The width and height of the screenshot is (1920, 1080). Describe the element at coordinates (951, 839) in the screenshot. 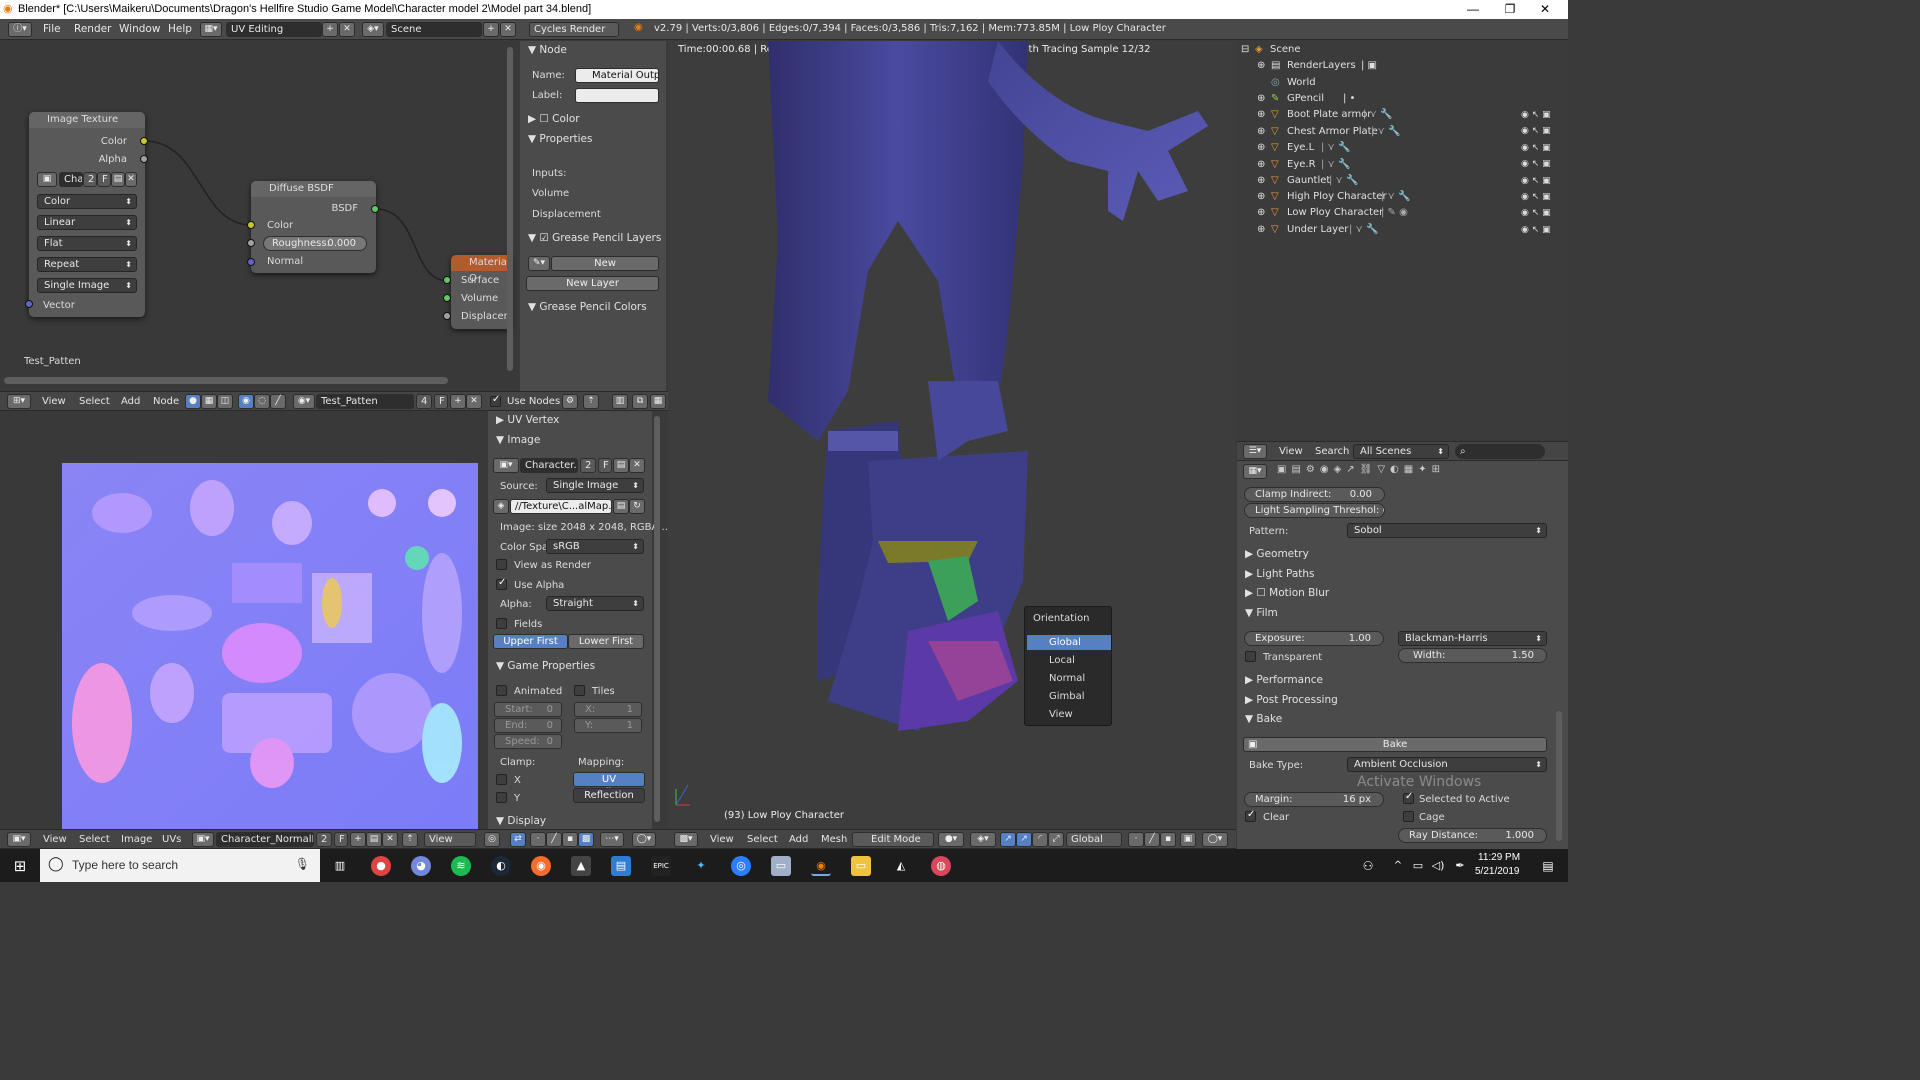

I see `viewport-shading-icon: ●▾` at that location.